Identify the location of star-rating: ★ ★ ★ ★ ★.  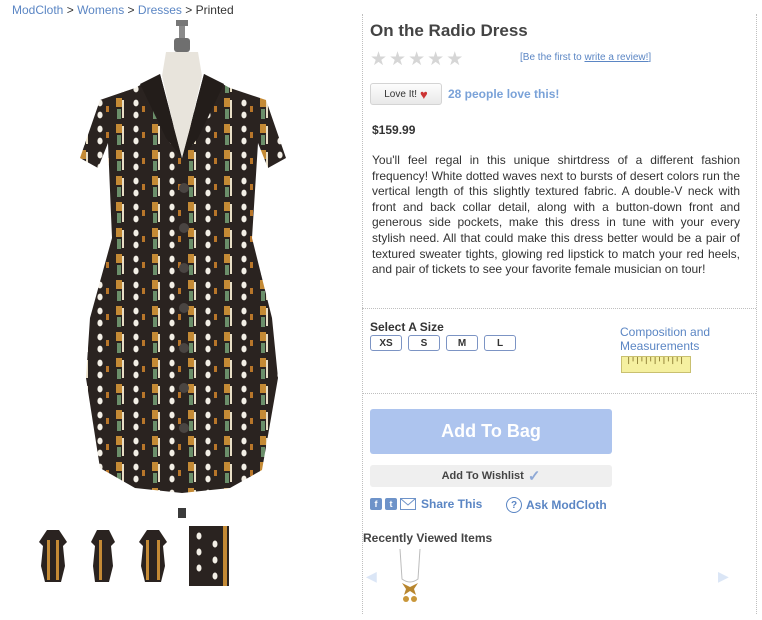
(416, 59).